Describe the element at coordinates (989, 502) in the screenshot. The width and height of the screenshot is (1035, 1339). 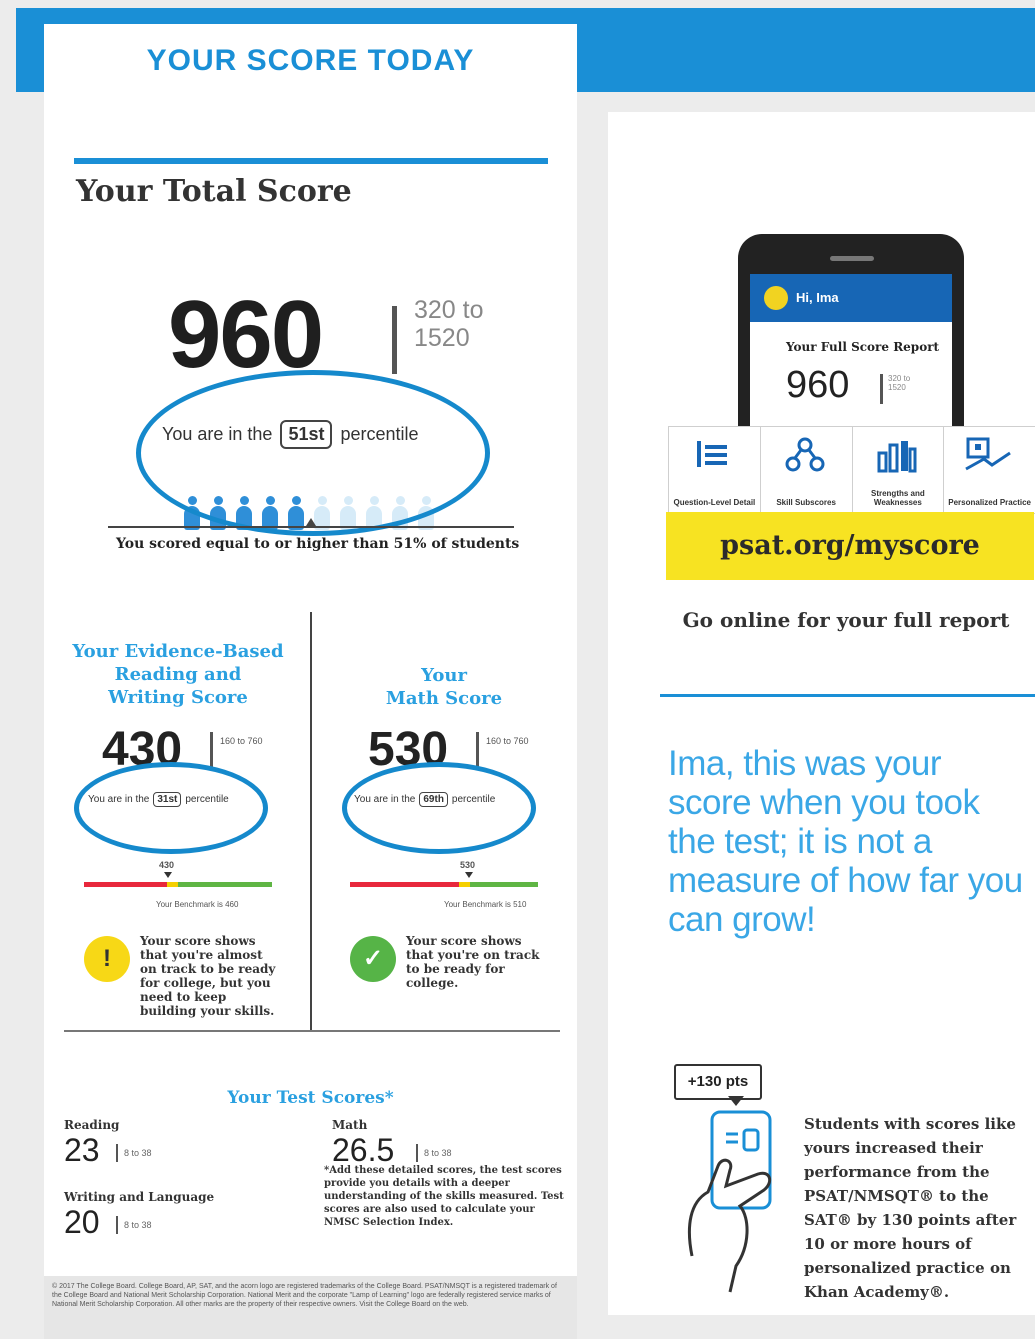
I see `feature-label: Personalized Practice` at that location.